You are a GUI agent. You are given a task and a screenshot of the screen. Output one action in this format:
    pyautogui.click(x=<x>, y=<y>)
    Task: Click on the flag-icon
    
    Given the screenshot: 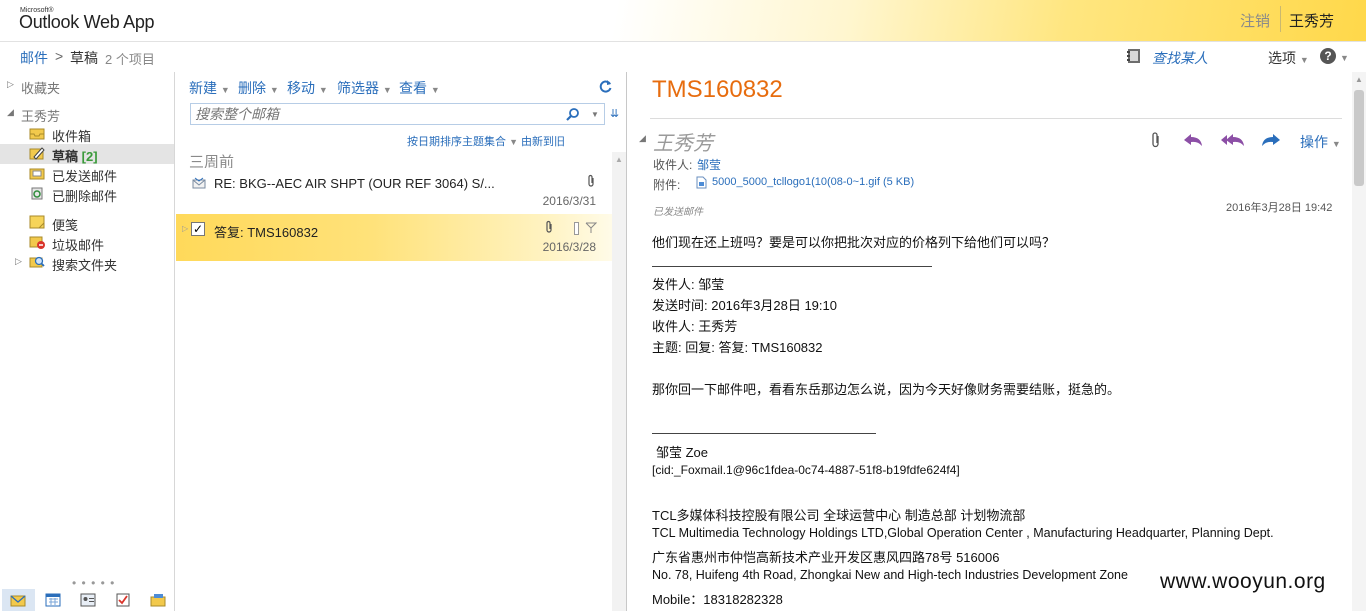 What is the action you would take?
    pyautogui.click(x=591, y=228)
    